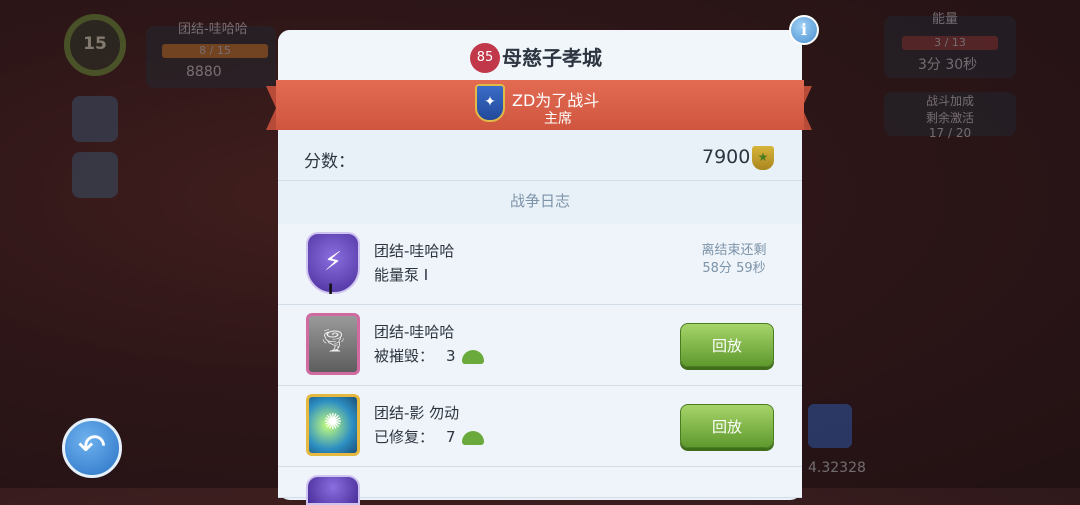 This screenshot has width=1080, height=505. Describe the element at coordinates (804, 30) in the screenshot. I see `info-button: i` at that location.